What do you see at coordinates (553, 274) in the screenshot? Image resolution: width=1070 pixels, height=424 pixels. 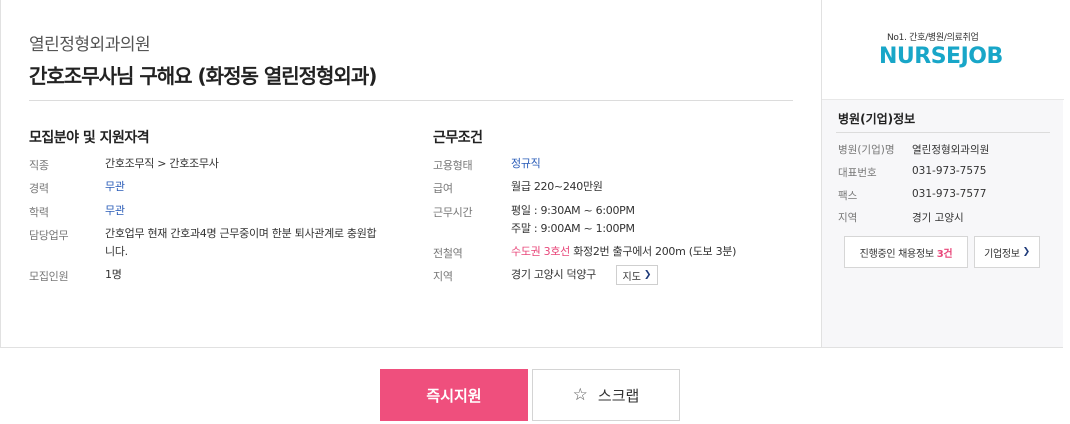 I see `cond-value-region: 경기 고양시 덕양구` at bounding box center [553, 274].